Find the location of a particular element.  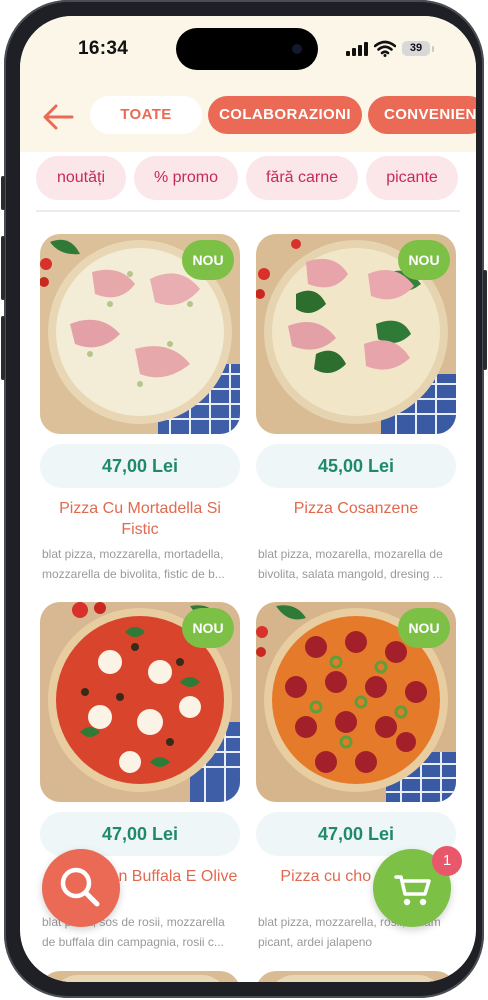

camera-icon is located at coordinates (297, 49).